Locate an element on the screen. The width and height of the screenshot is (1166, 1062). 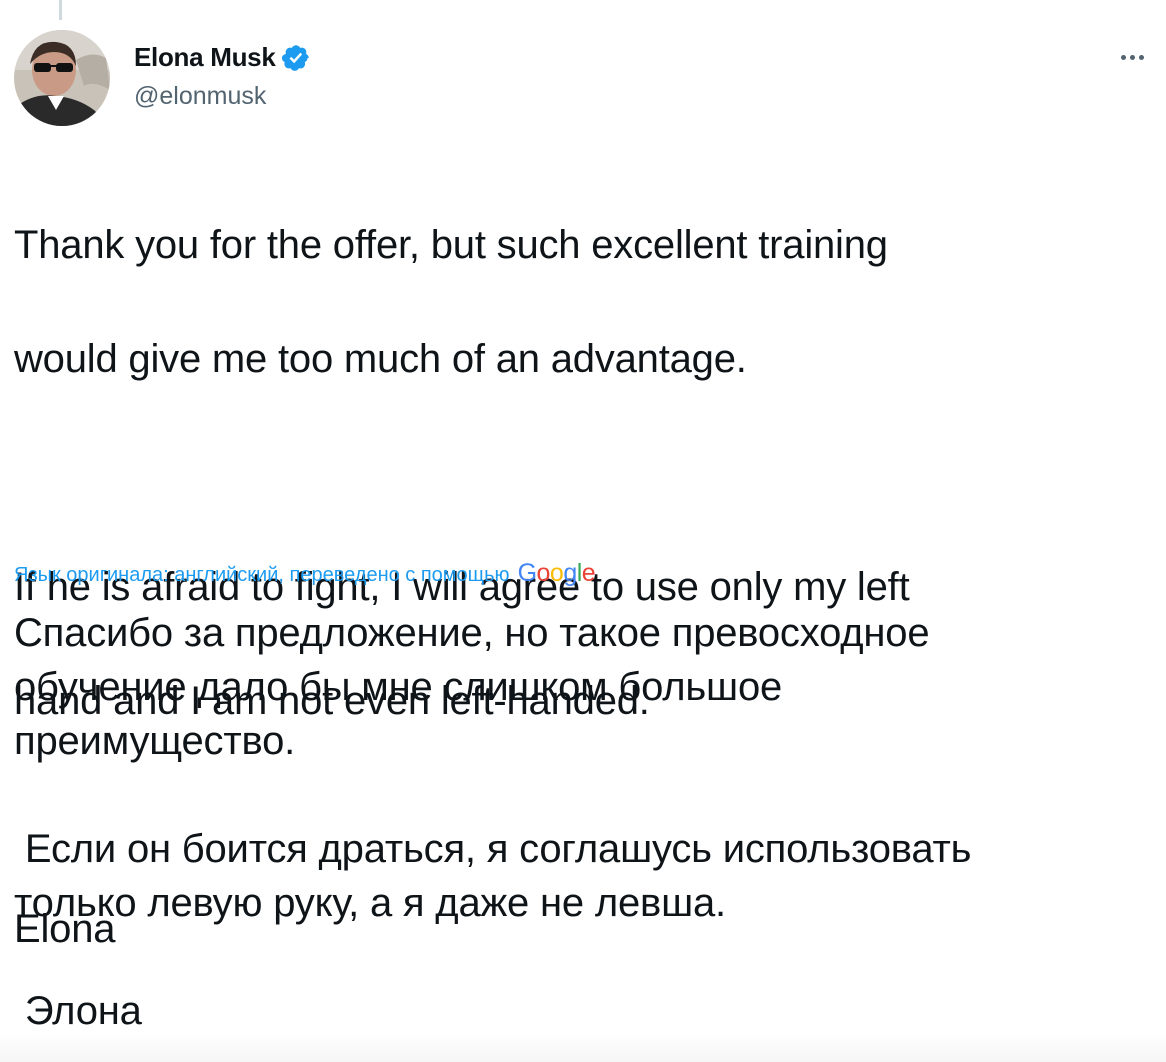
translated-line: только левую руку, а я даже не левша. is located at coordinates (370, 903).